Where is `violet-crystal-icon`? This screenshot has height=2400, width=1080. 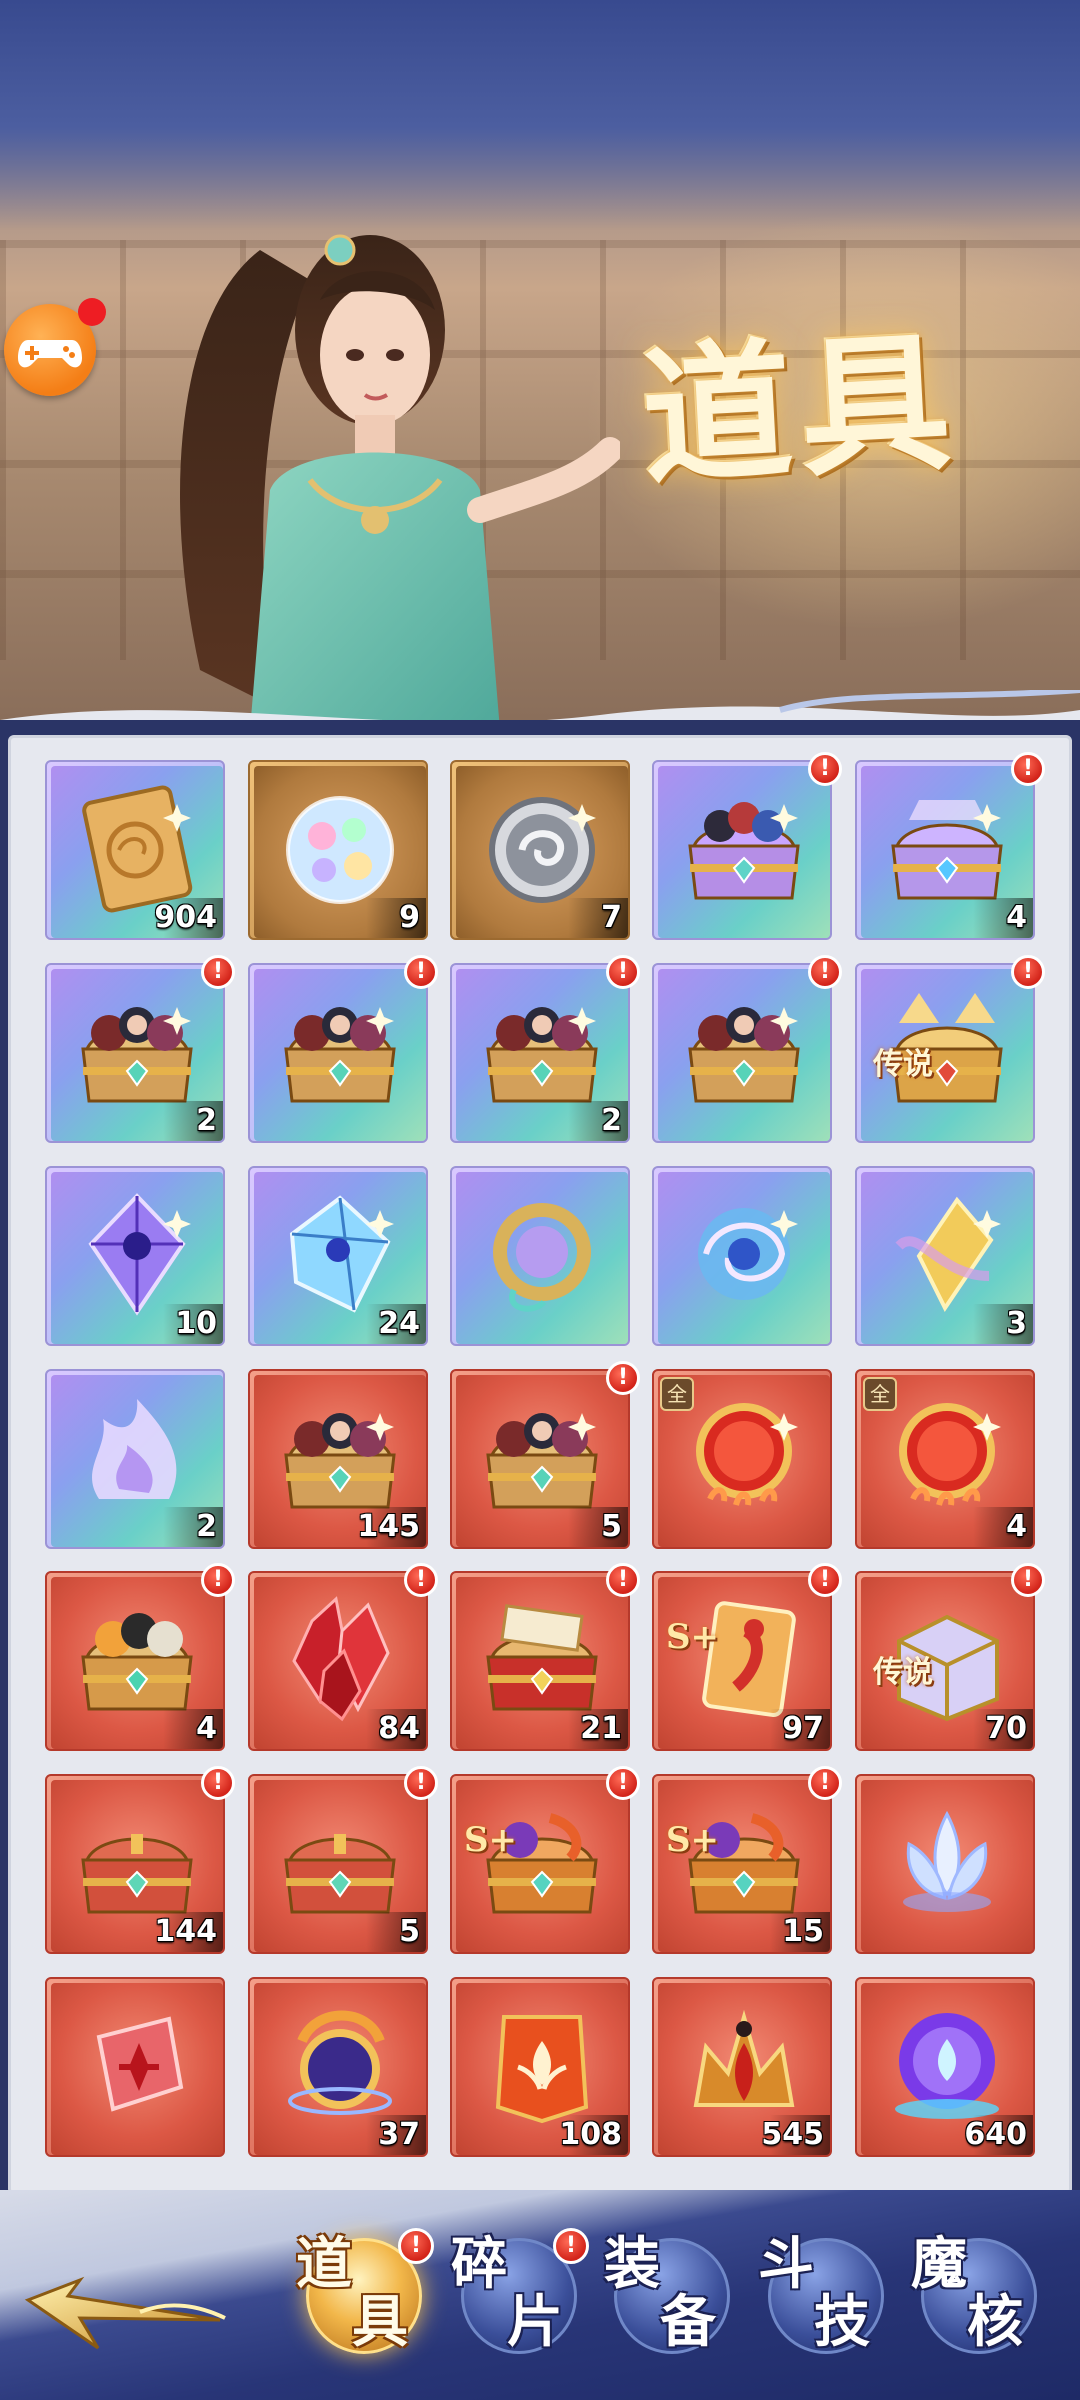 violet-crystal-icon is located at coordinates (137, 1254).